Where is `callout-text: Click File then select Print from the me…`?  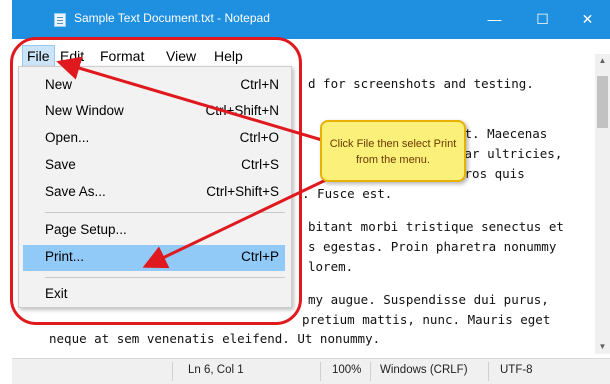
callout-text: Click File then select Print from the me… is located at coordinates (393, 152).